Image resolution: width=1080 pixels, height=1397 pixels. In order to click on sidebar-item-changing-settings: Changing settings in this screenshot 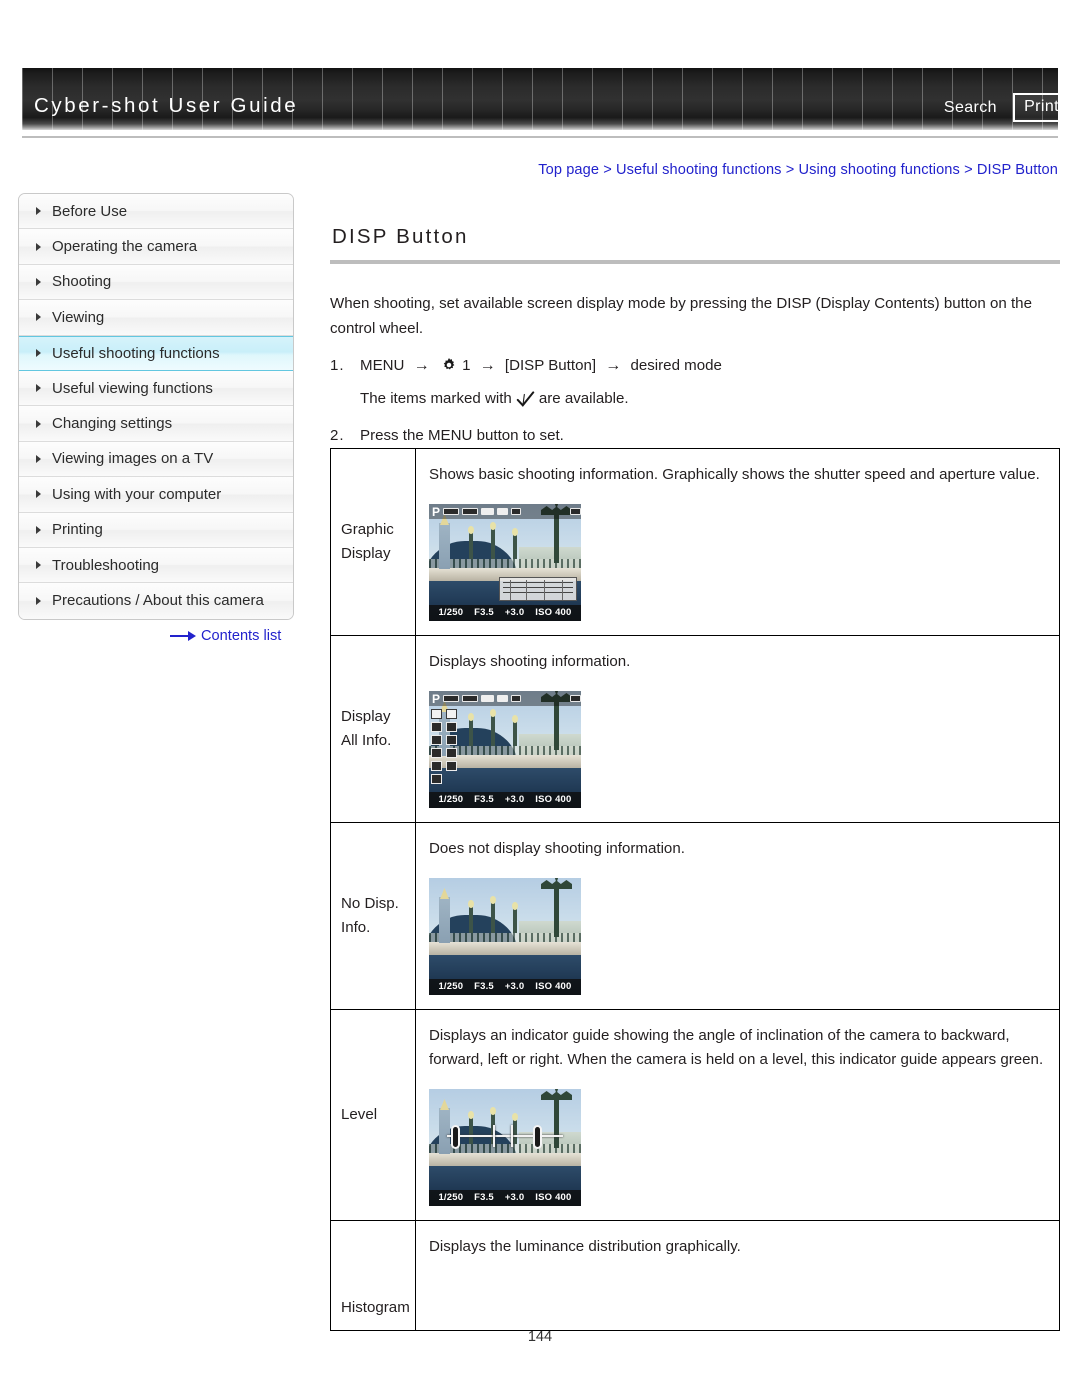, I will do `click(156, 424)`.